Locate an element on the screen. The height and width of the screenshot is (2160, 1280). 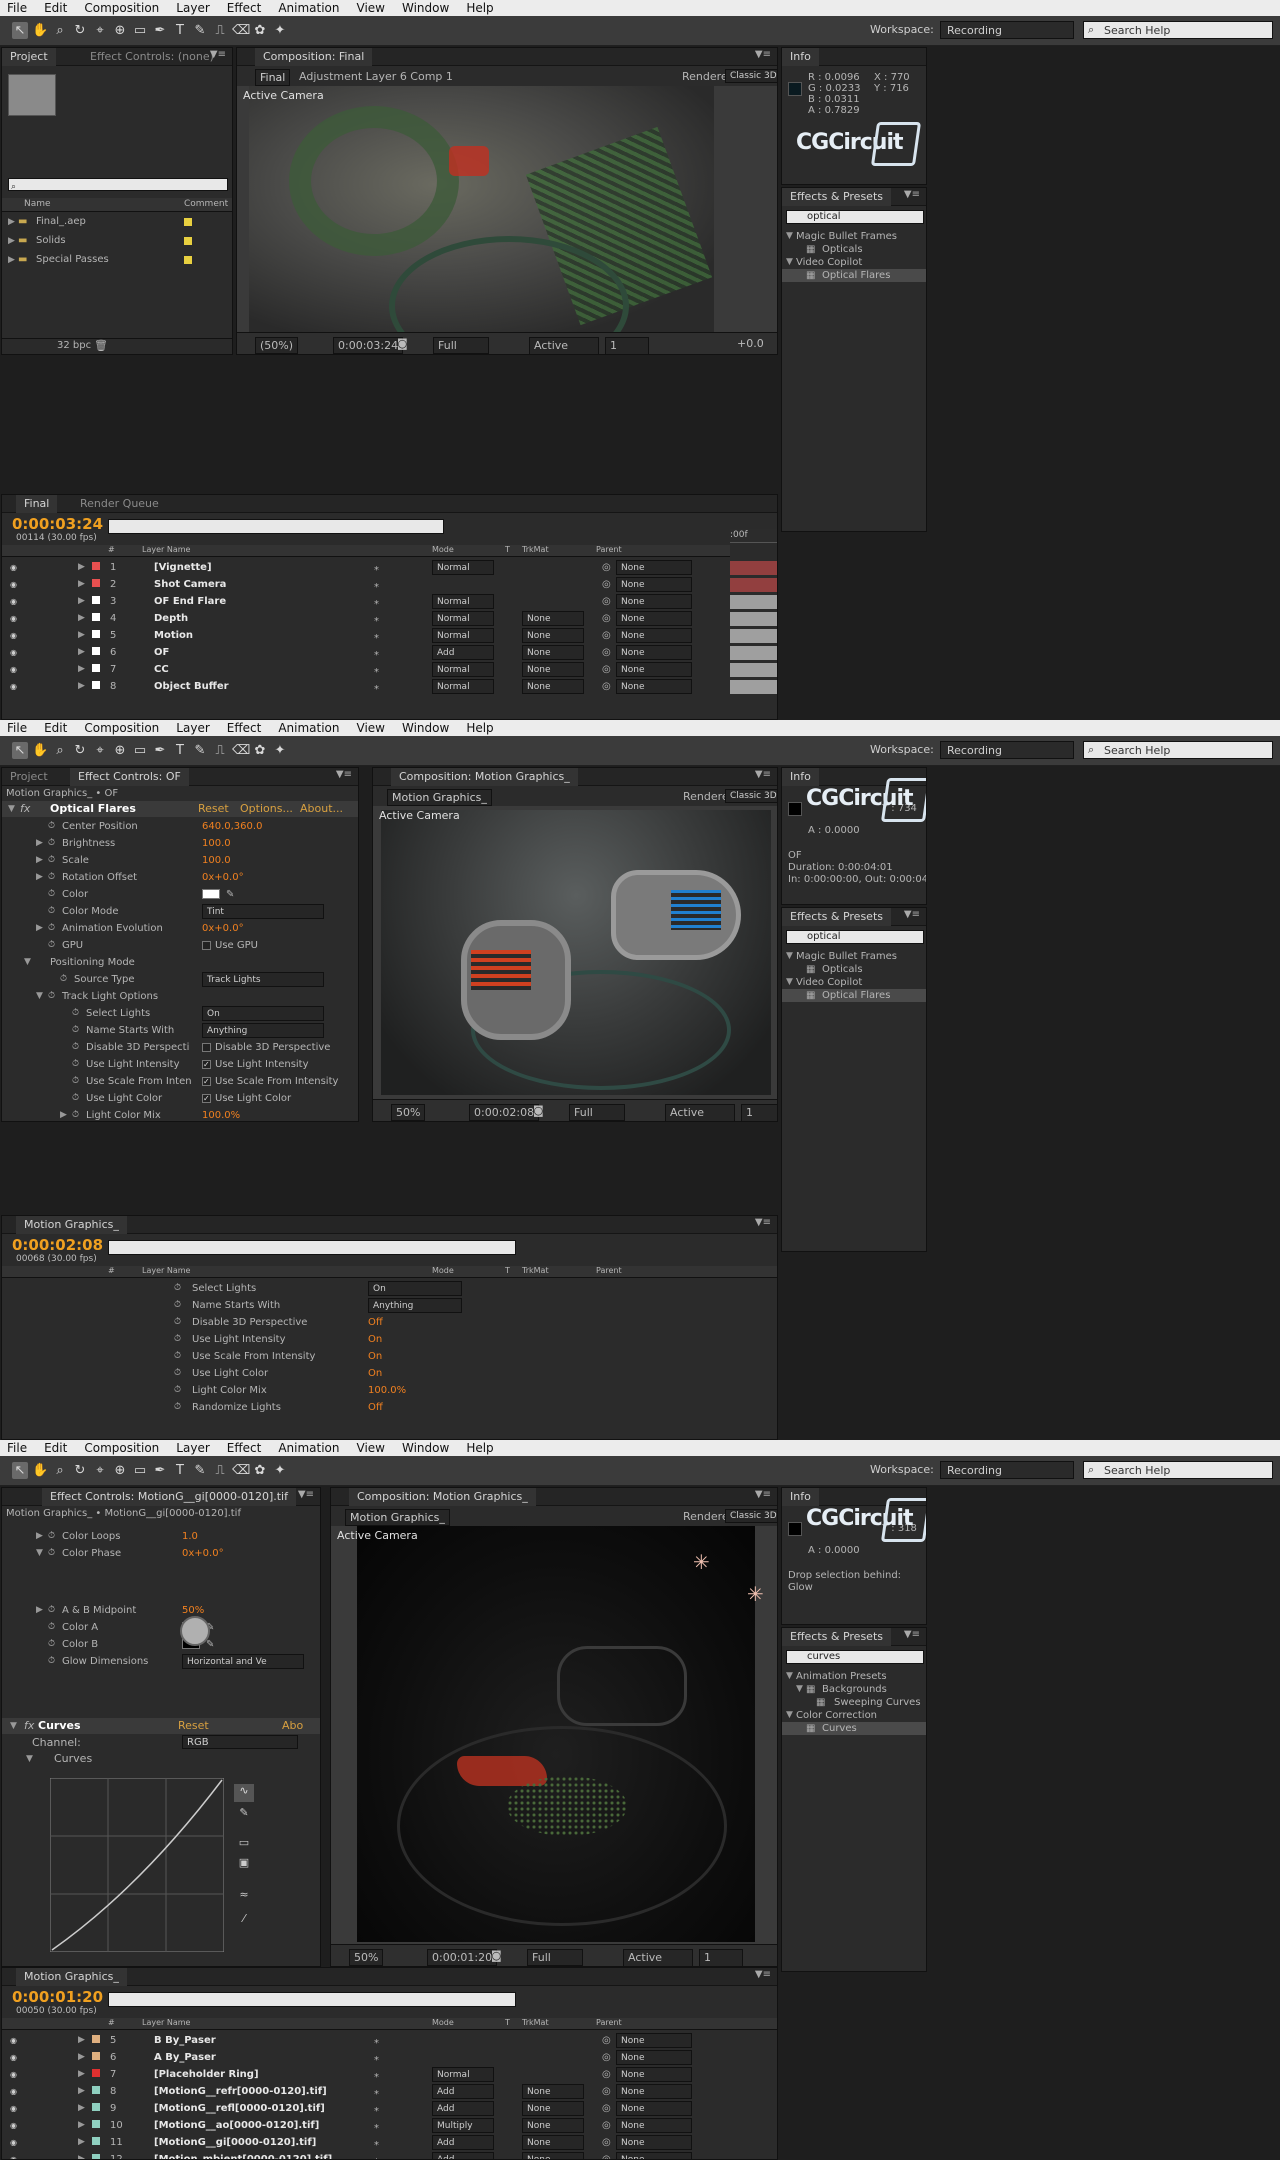
current-time-field: 0:00:01:20 is located at coordinates (462, 1957).